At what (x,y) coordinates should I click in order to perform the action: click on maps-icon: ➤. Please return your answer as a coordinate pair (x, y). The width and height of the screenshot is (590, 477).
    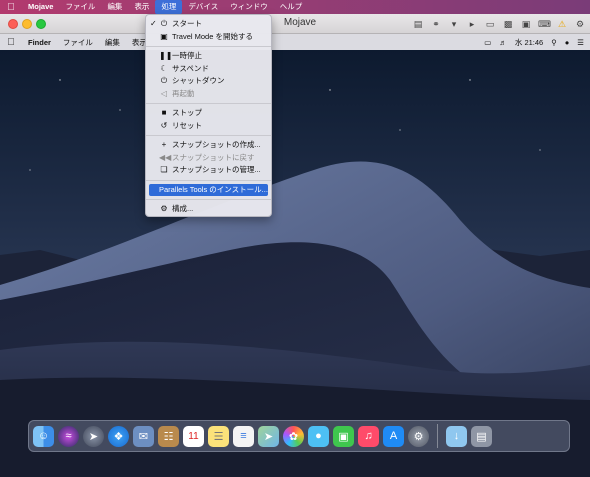
    Looking at the image, I should click on (268, 436).